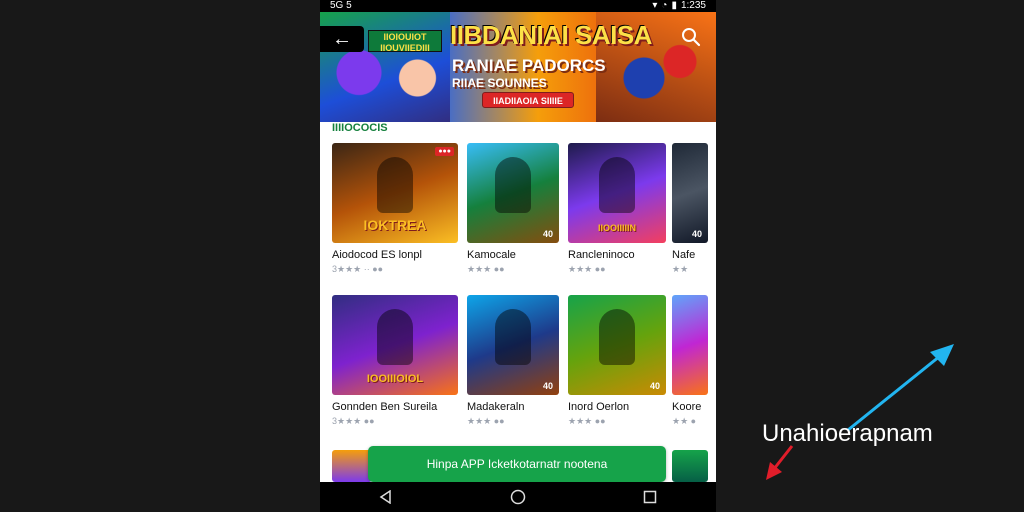 The width and height of the screenshot is (1024, 512). I want to click on battery-icon: ▮, so click(674, 5).